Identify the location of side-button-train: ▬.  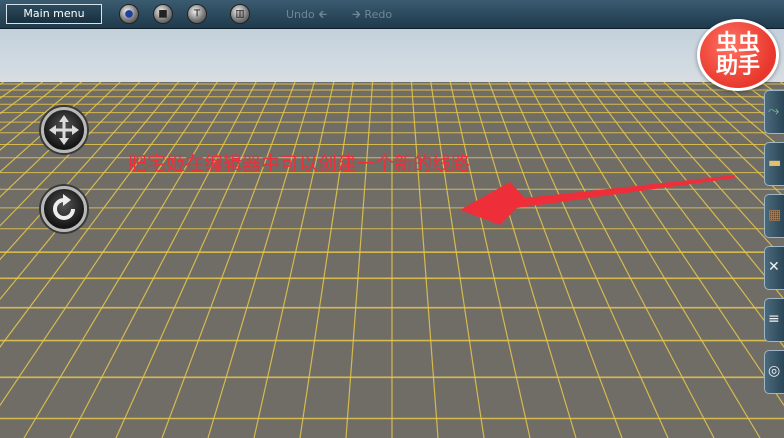
(774, 164).